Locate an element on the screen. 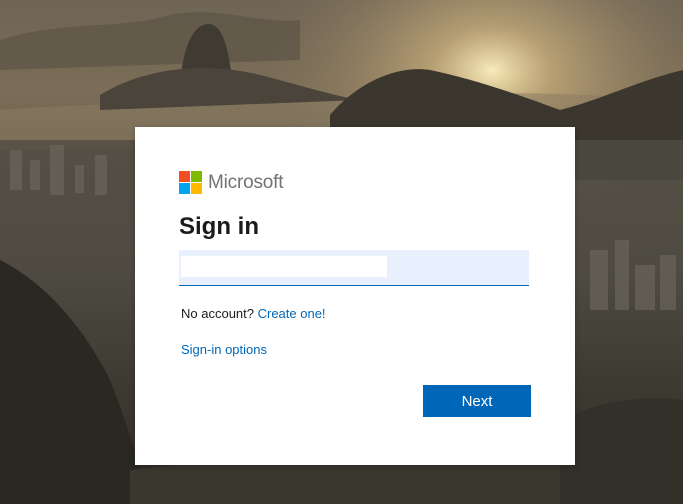  email-field is located at coordinates (354, 268).